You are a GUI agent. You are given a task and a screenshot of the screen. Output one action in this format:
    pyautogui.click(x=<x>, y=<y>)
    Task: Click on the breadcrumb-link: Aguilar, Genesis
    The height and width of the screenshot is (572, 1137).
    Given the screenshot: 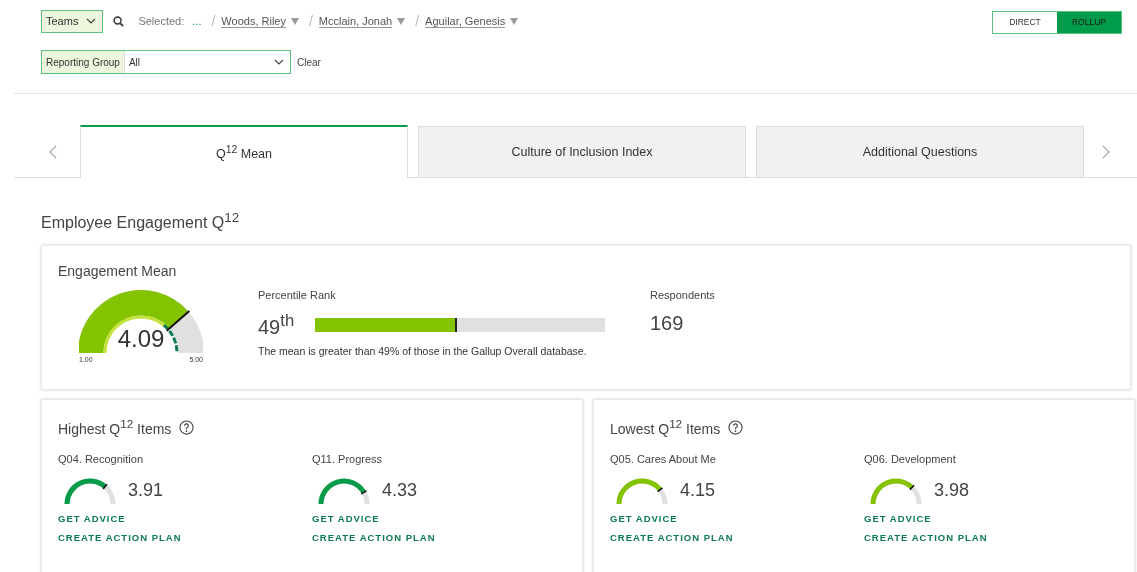 What is the action you would take?
    pyautogui.click(x=465, y=21)
    